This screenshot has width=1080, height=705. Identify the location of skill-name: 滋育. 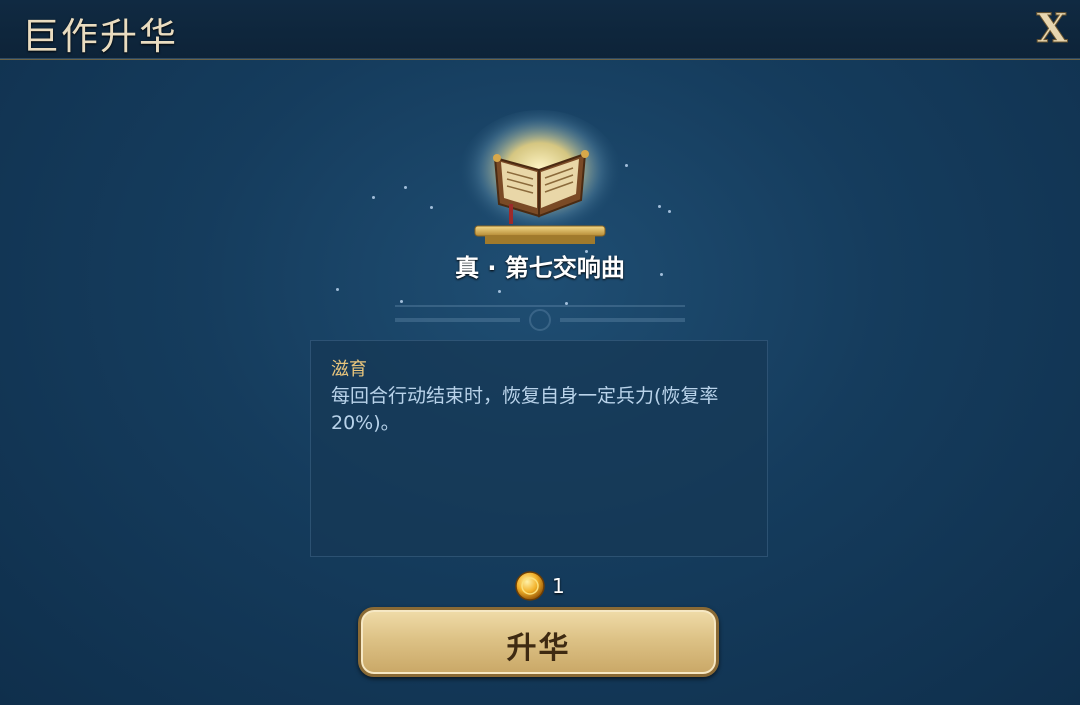
(349, 369).